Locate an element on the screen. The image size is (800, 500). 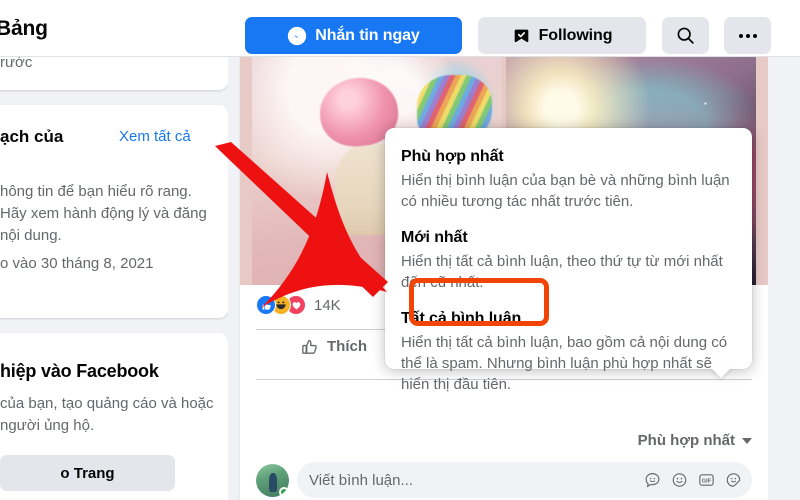
following-check-icon is located at coordinates (521, 36).